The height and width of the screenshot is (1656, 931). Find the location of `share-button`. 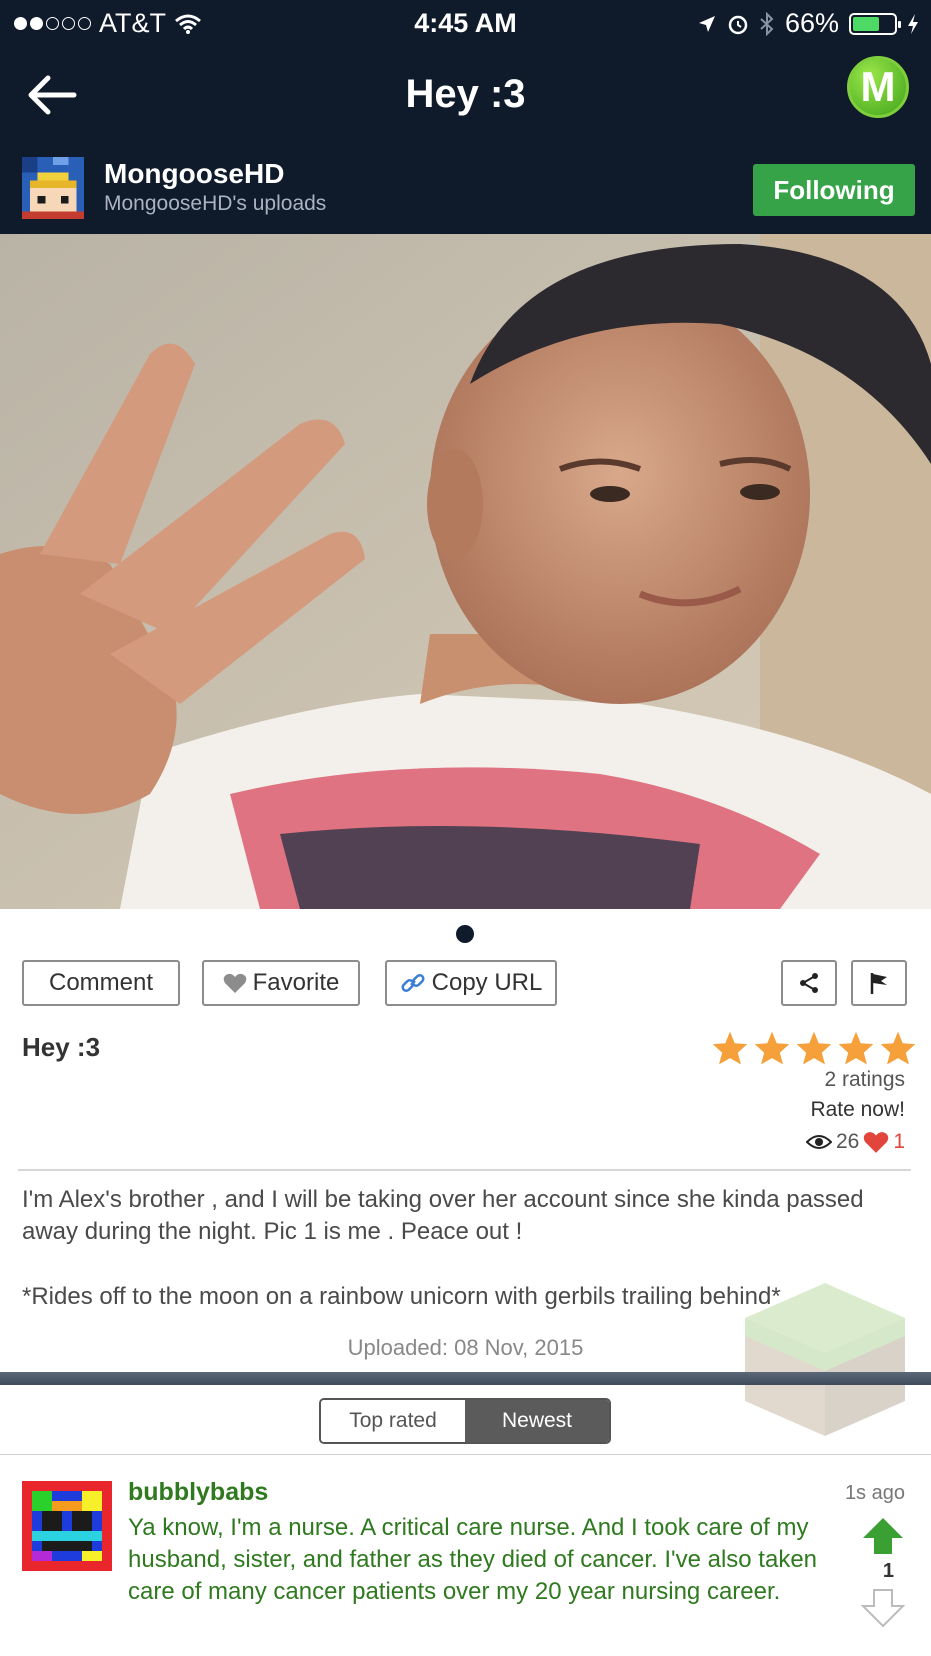

share-button is located at coordinates (809, 983).